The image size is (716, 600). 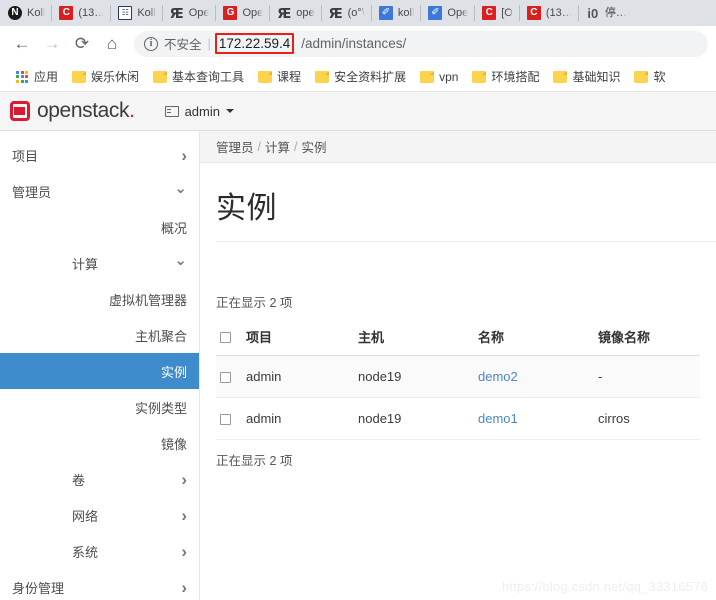 I want to click on browser-tab: G Ope, so click(x=242, y=13).